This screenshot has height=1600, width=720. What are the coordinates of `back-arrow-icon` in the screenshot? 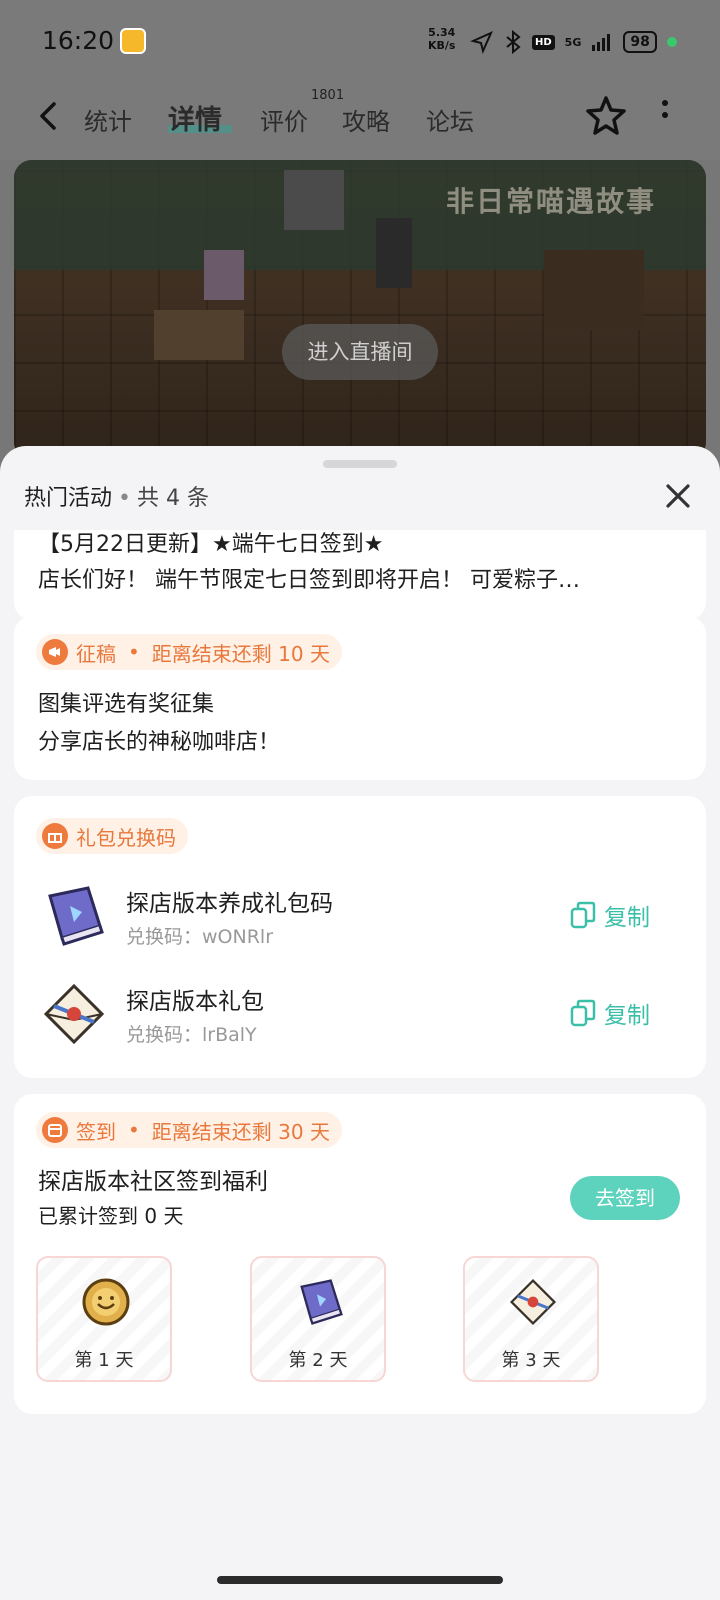 It's located at (48, 116).